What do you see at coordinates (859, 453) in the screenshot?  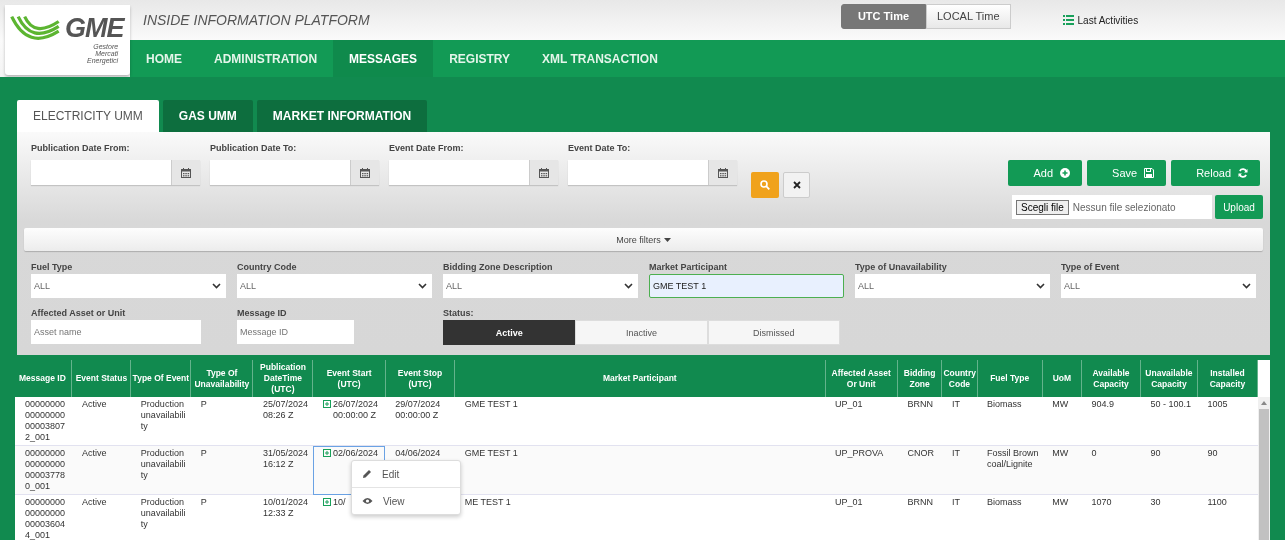 I see `table-cell: UP_PROVA` at bounding box center [859, 453].